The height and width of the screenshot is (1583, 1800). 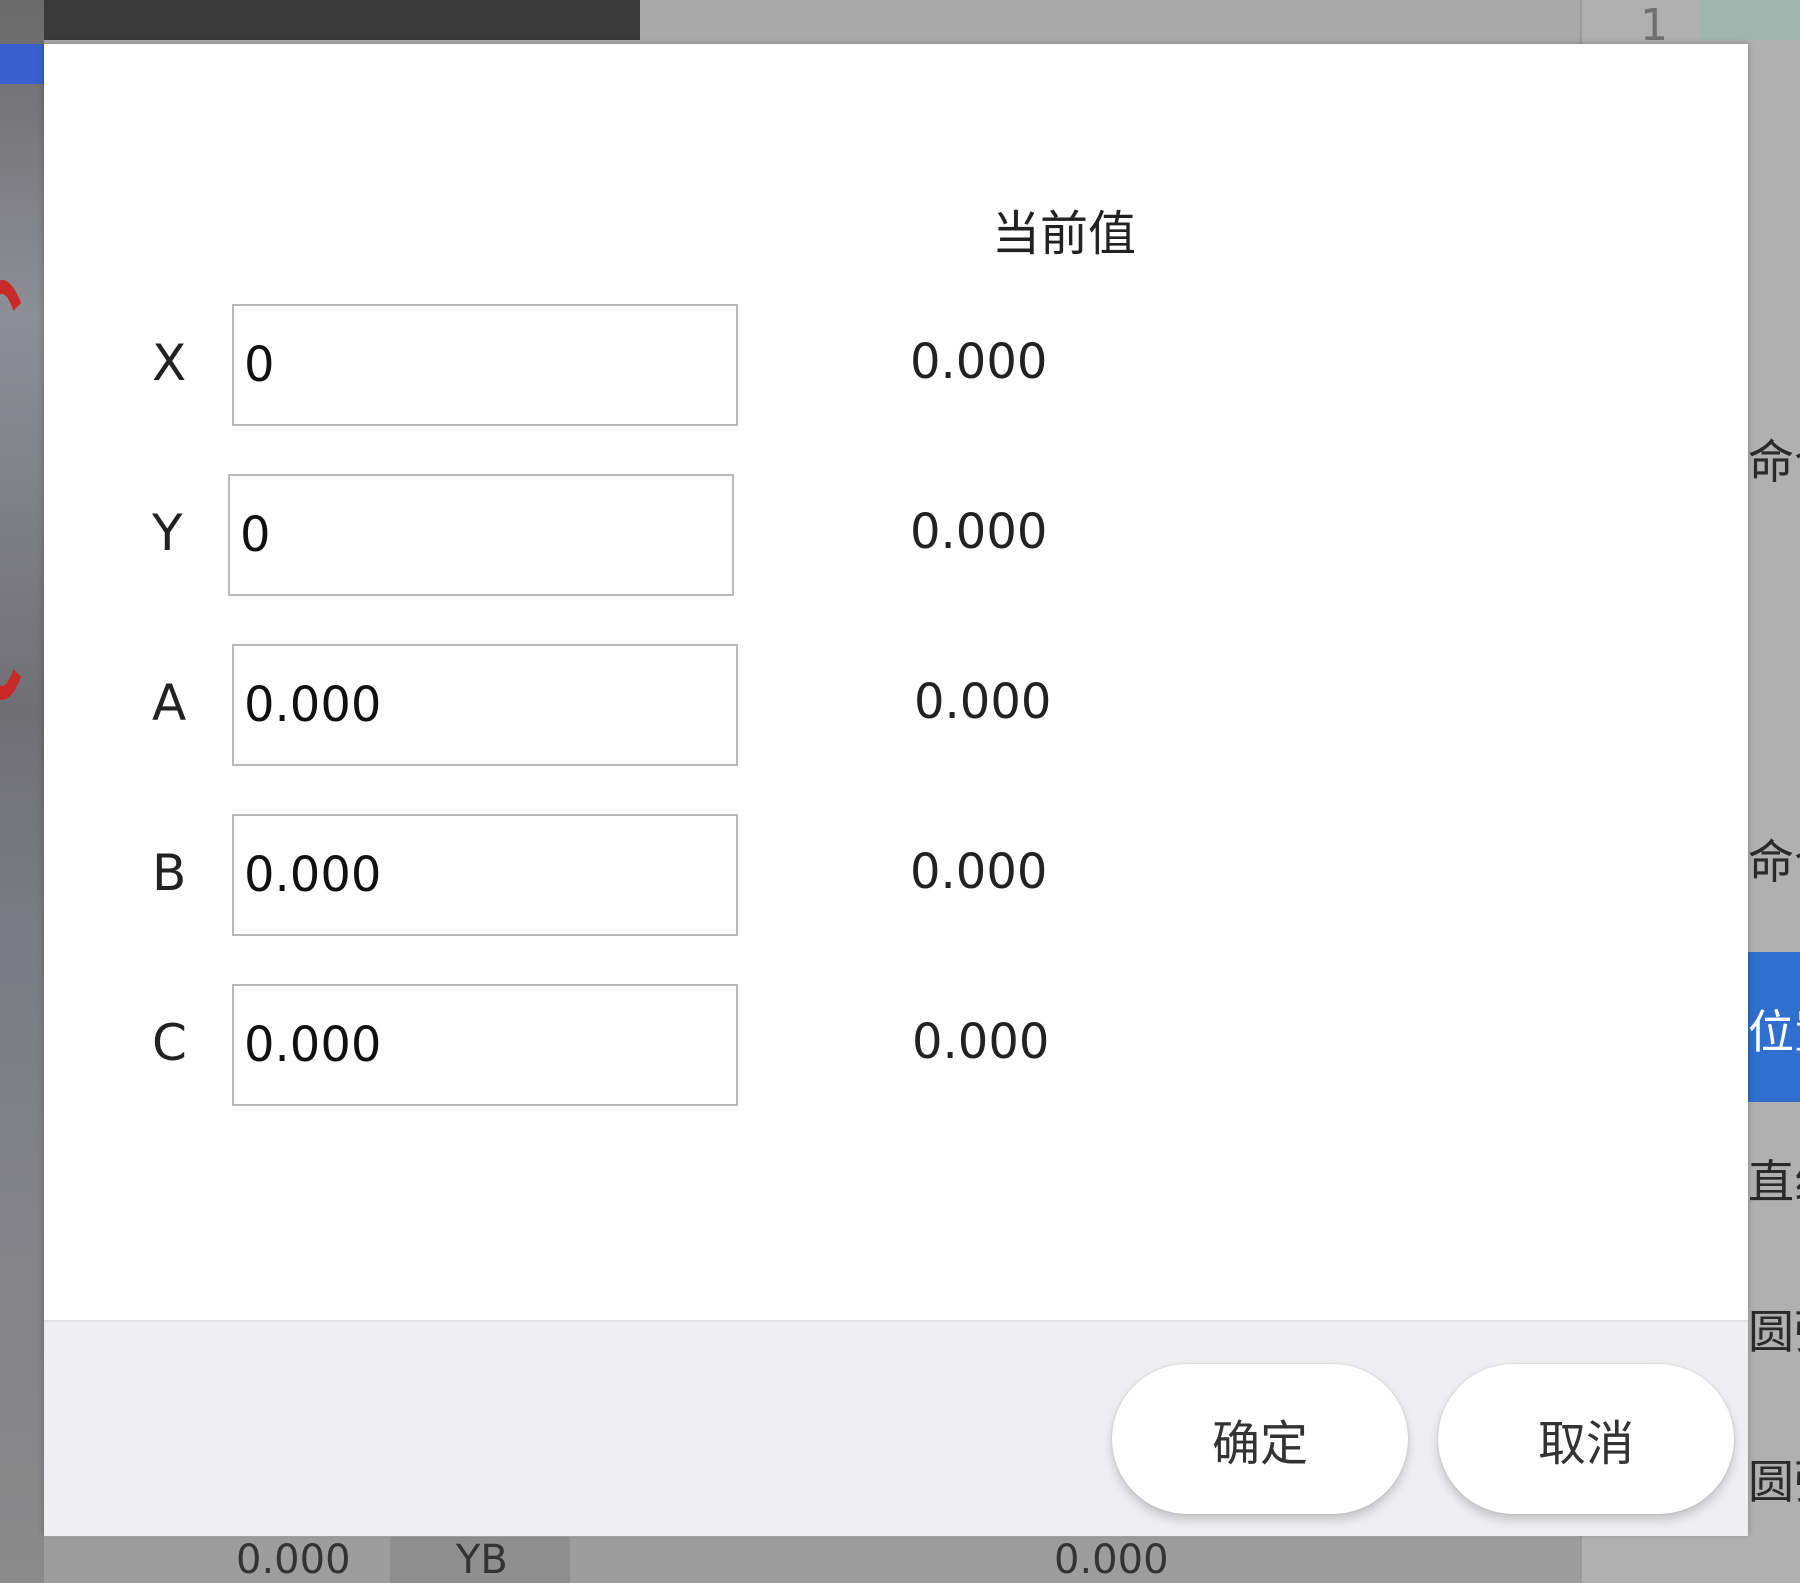 What do you see at coordinates (485, 365) in the screenshot?
I see `x-input` at bounding box center [485, 365].